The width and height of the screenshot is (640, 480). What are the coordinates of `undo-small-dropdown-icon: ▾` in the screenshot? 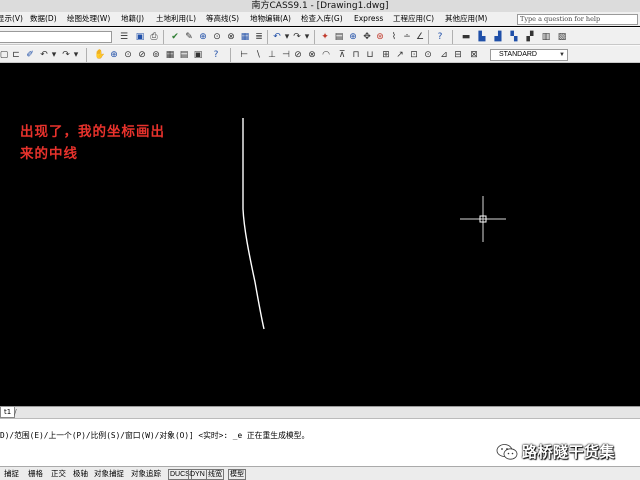 It's located at (54, 55).